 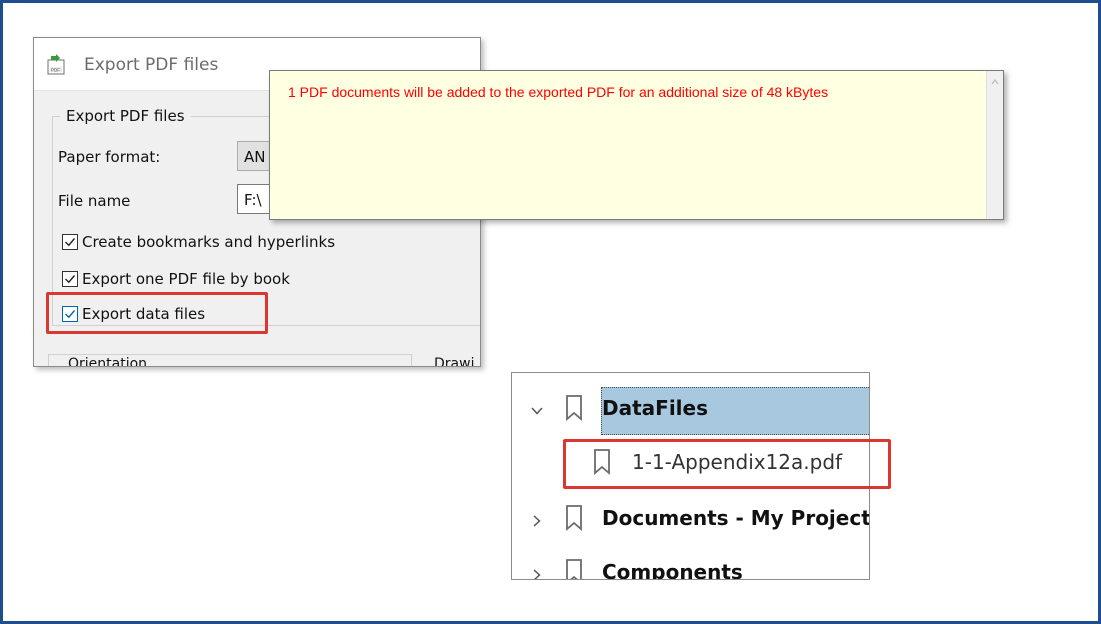 What do you see at coordinates (994, 145) in the screenshot?
I see `popup-scrollbar` at bounding box center [994, 145].